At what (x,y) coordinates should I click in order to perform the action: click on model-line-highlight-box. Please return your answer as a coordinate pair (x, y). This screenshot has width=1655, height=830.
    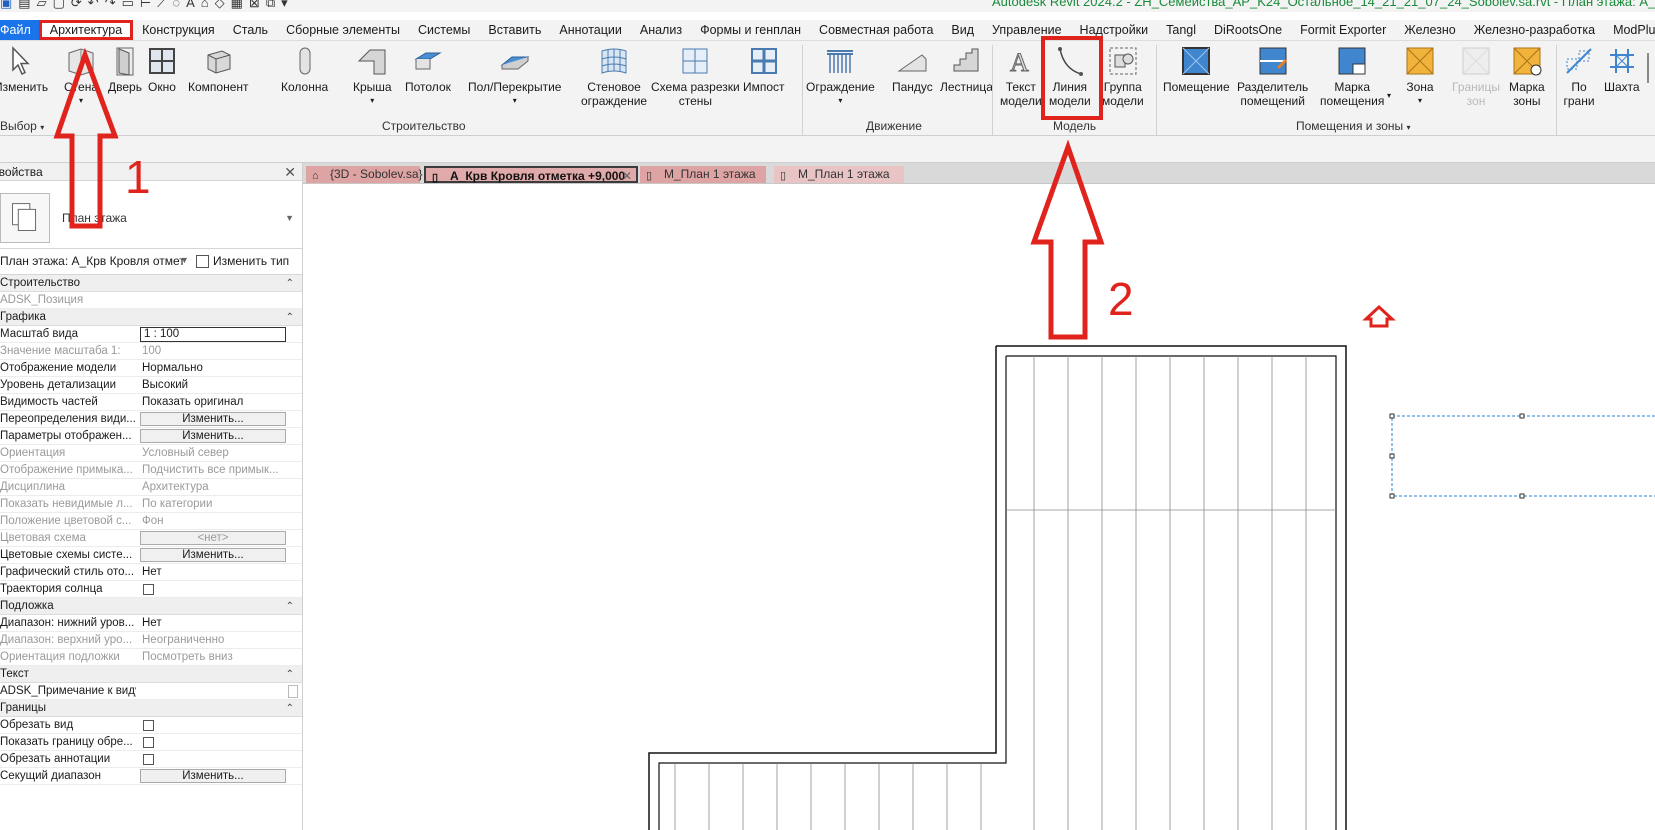
    Looking at the image, I should click on (1072, 78).